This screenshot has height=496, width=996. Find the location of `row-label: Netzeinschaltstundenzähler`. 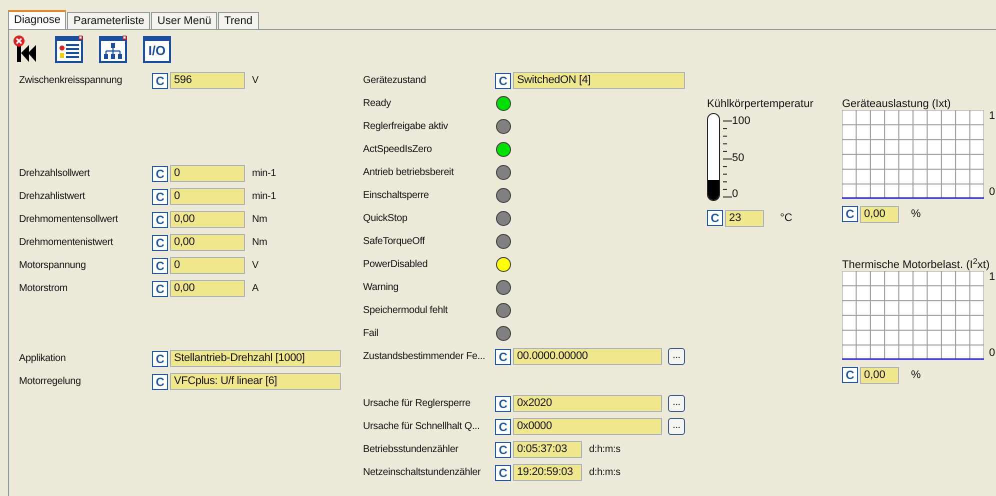

row-label: Netzeinschaltstundenzähler is located at coordinates (422, 473).